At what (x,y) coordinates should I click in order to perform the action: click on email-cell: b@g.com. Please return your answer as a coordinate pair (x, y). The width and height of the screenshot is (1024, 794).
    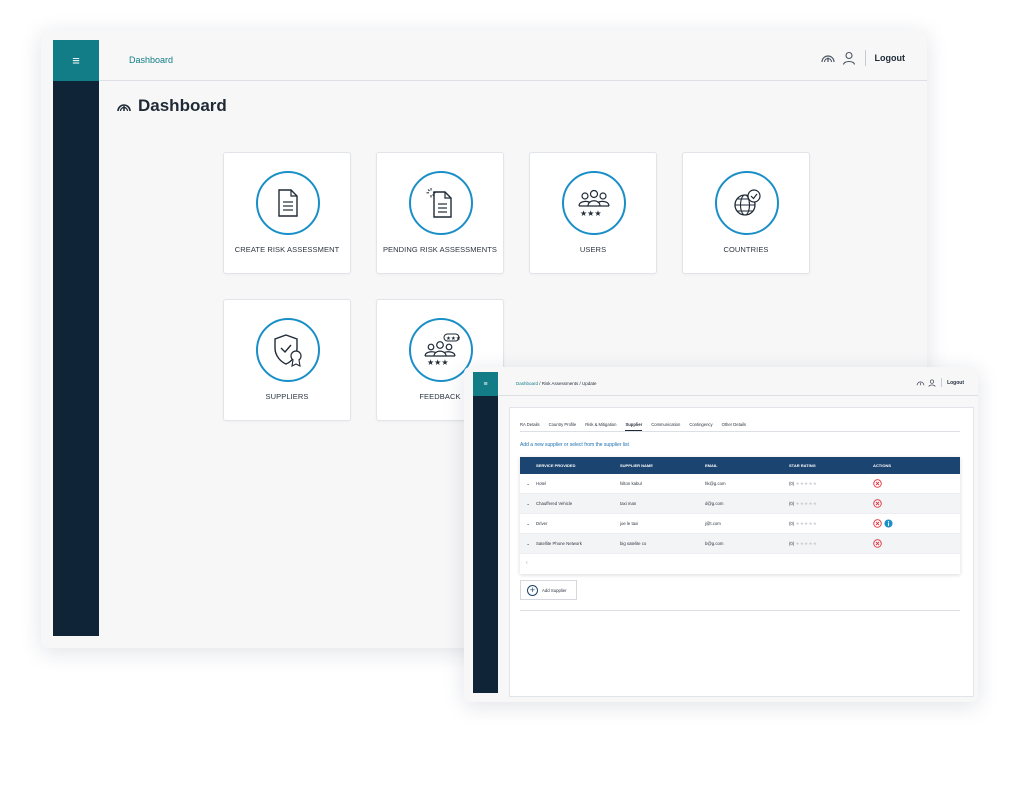
    Looking at the image, I should click on (714, 543).